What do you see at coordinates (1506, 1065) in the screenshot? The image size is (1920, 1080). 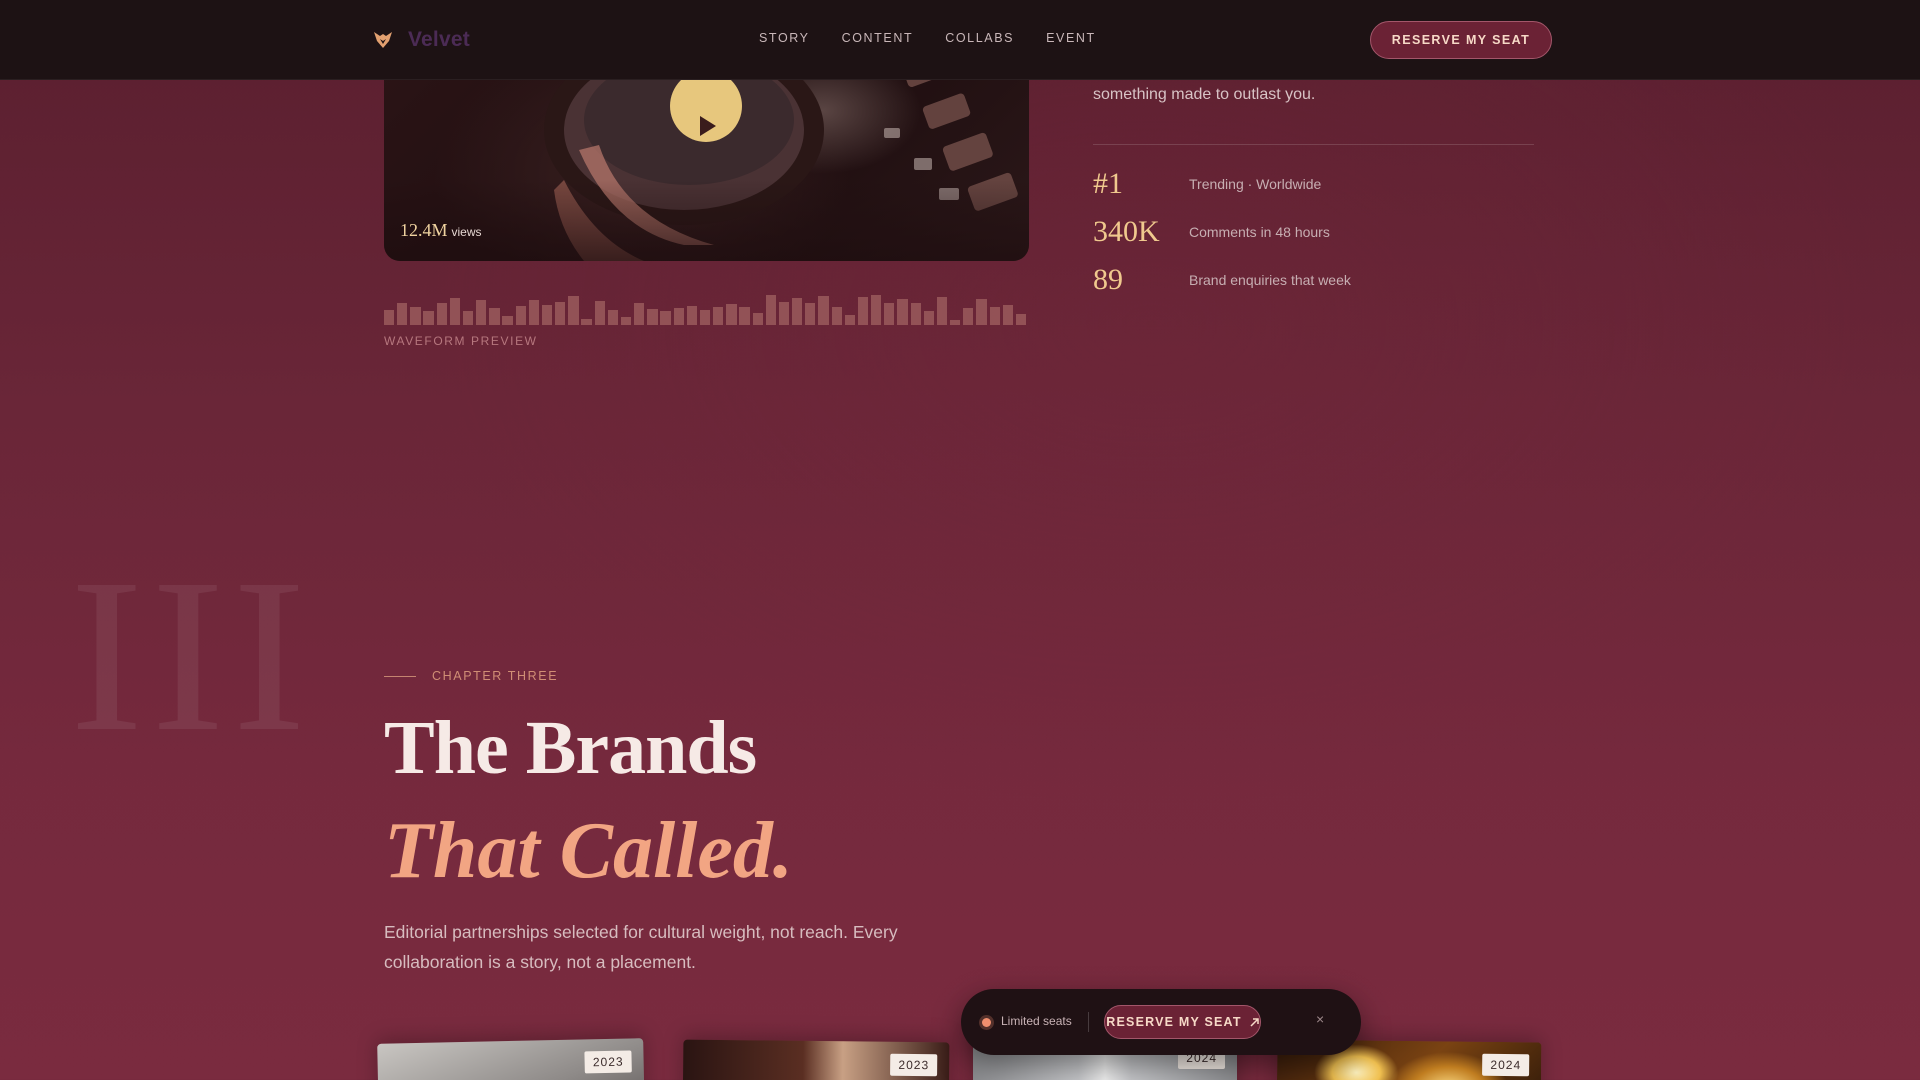 I see `year-badge: 2024` at bounding box center [1506, 1065].